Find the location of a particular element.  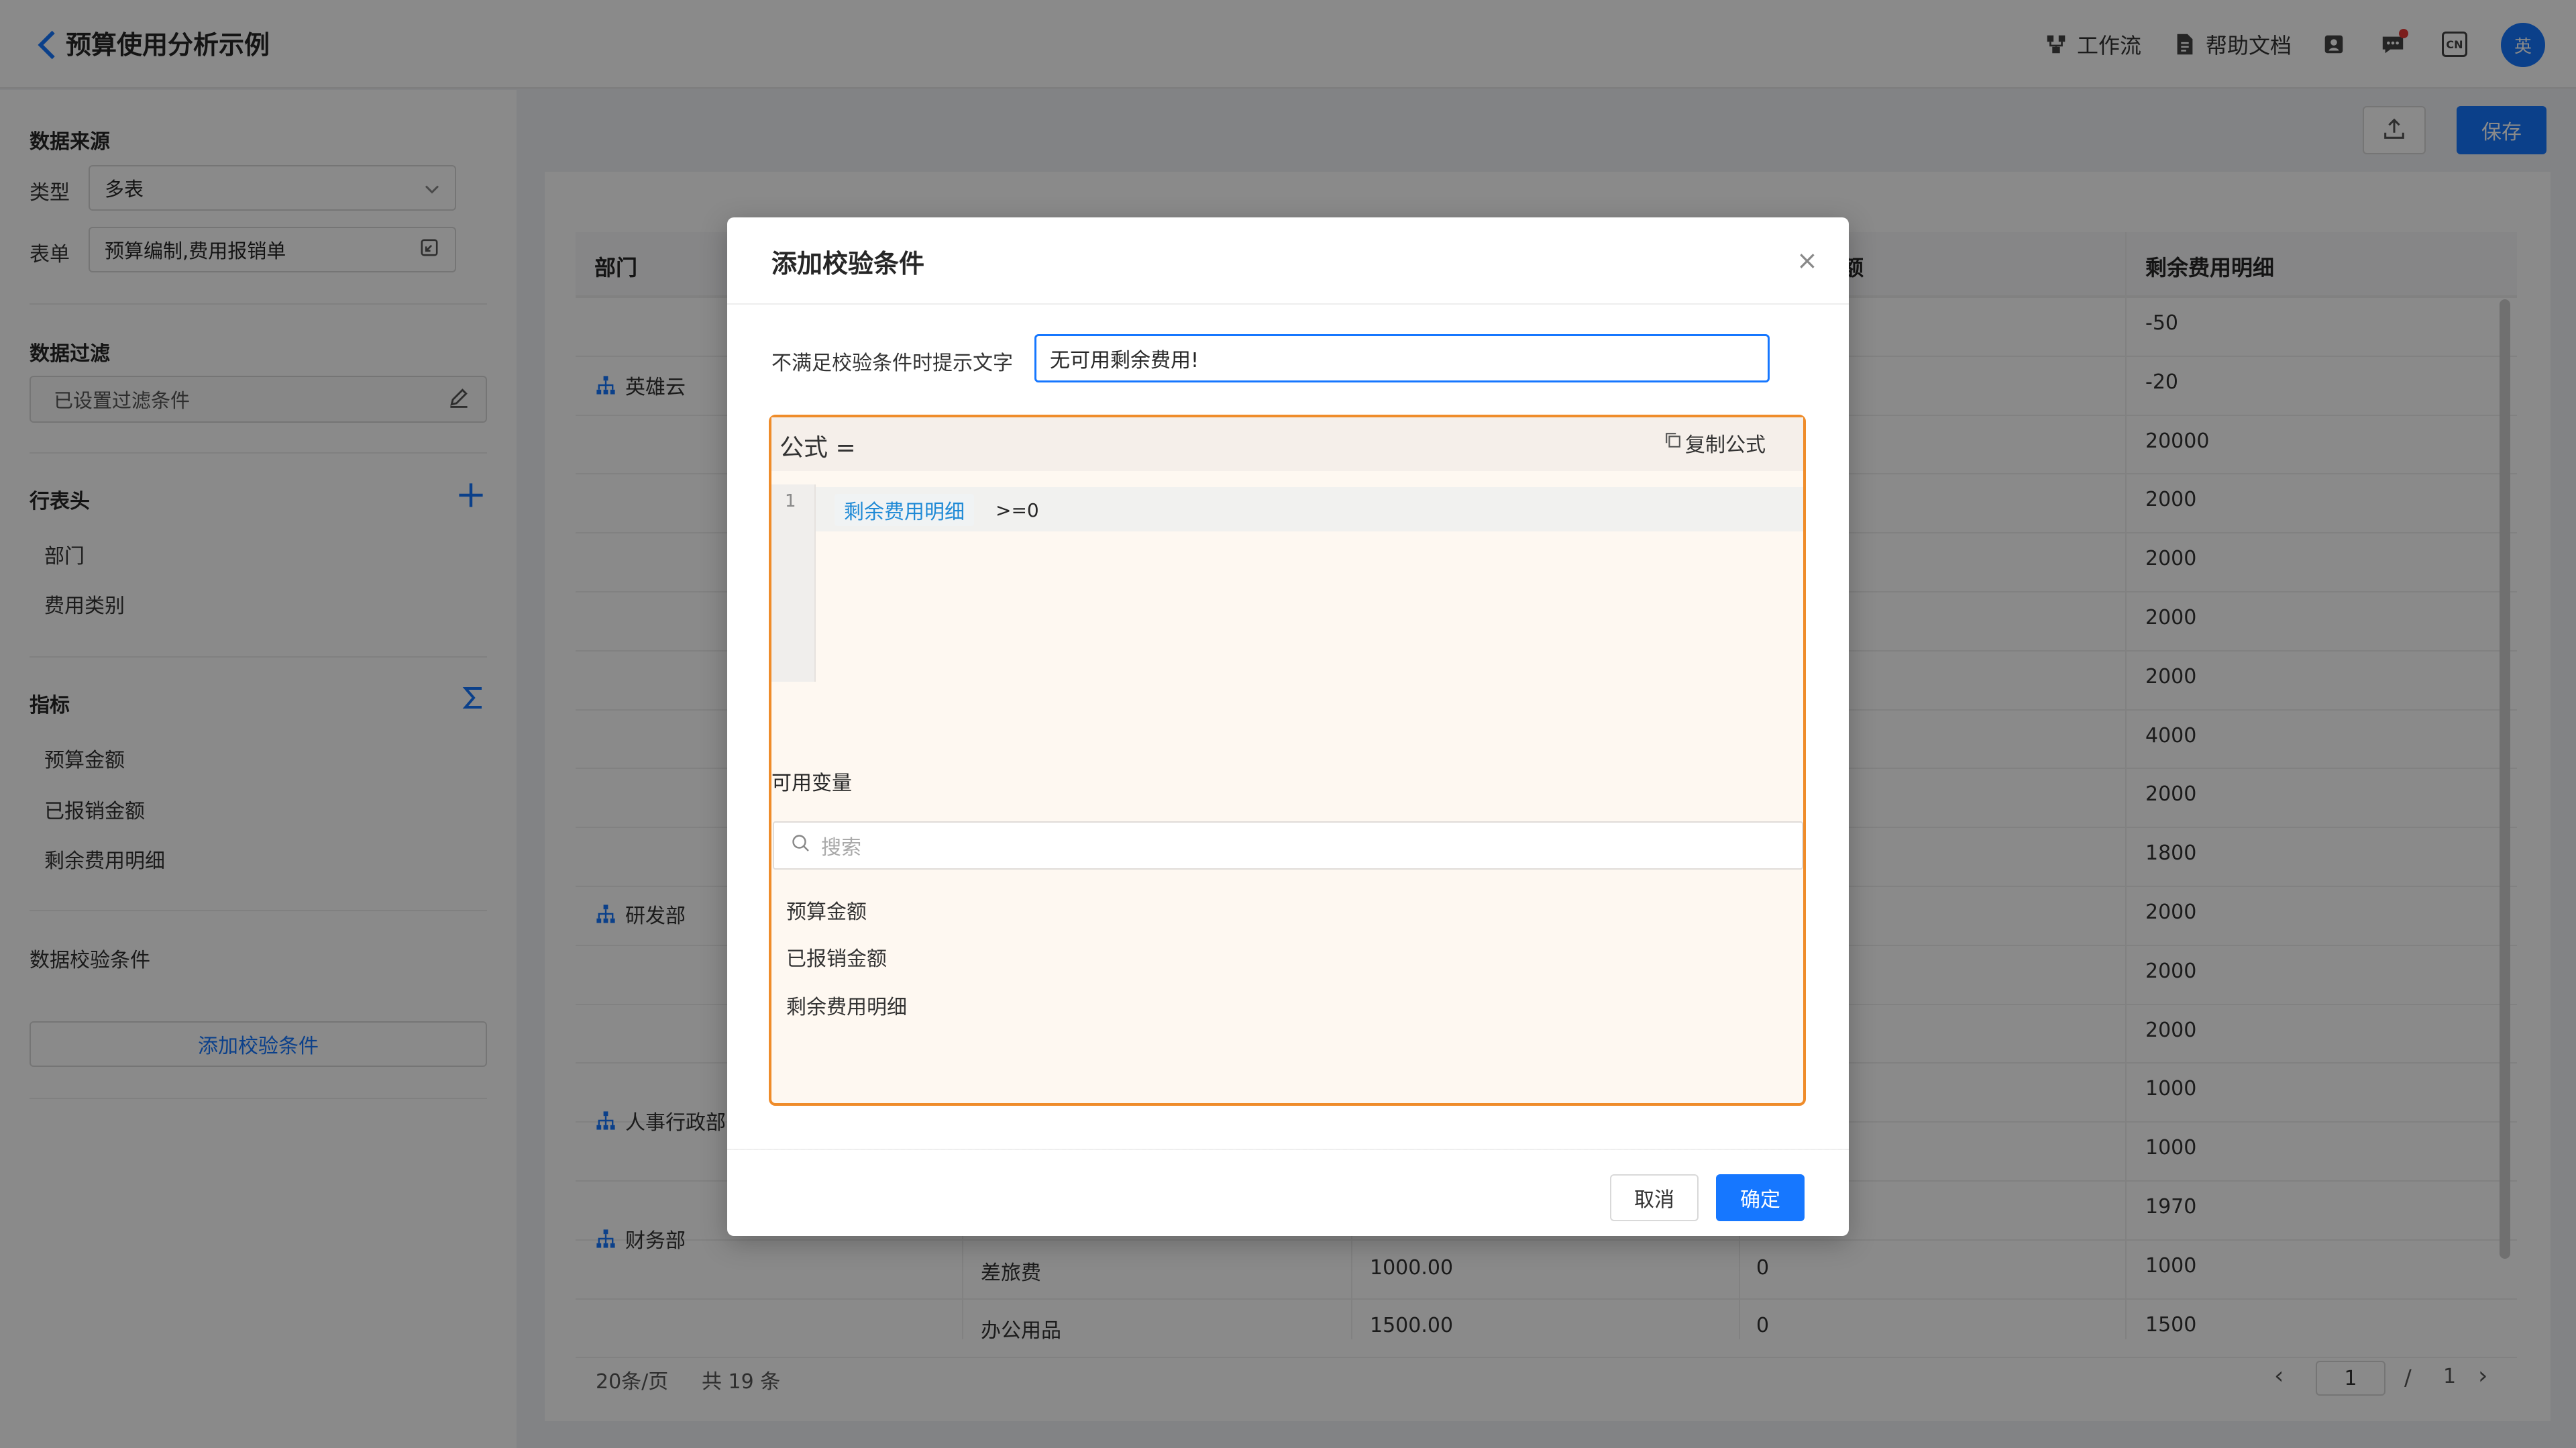

cancel-button: 取消 is located at coordinates (1654, 1197).